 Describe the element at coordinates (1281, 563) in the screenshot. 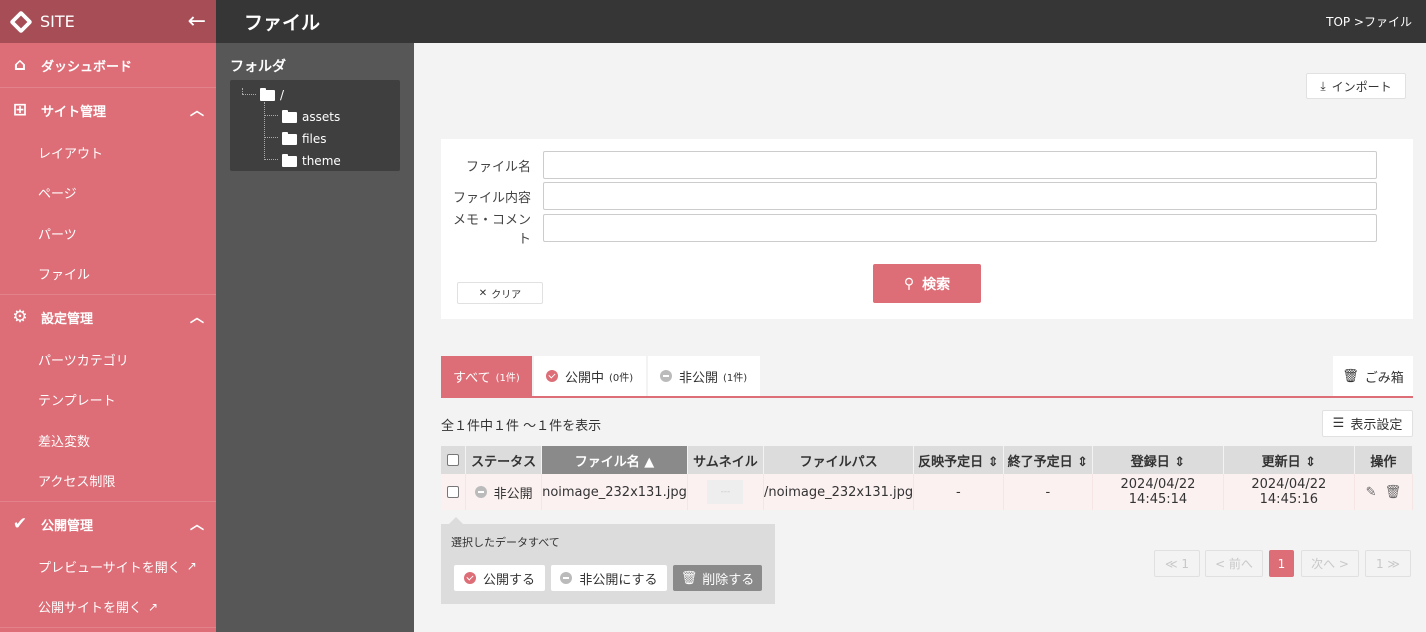

I see `pager-current: 1` at that location.